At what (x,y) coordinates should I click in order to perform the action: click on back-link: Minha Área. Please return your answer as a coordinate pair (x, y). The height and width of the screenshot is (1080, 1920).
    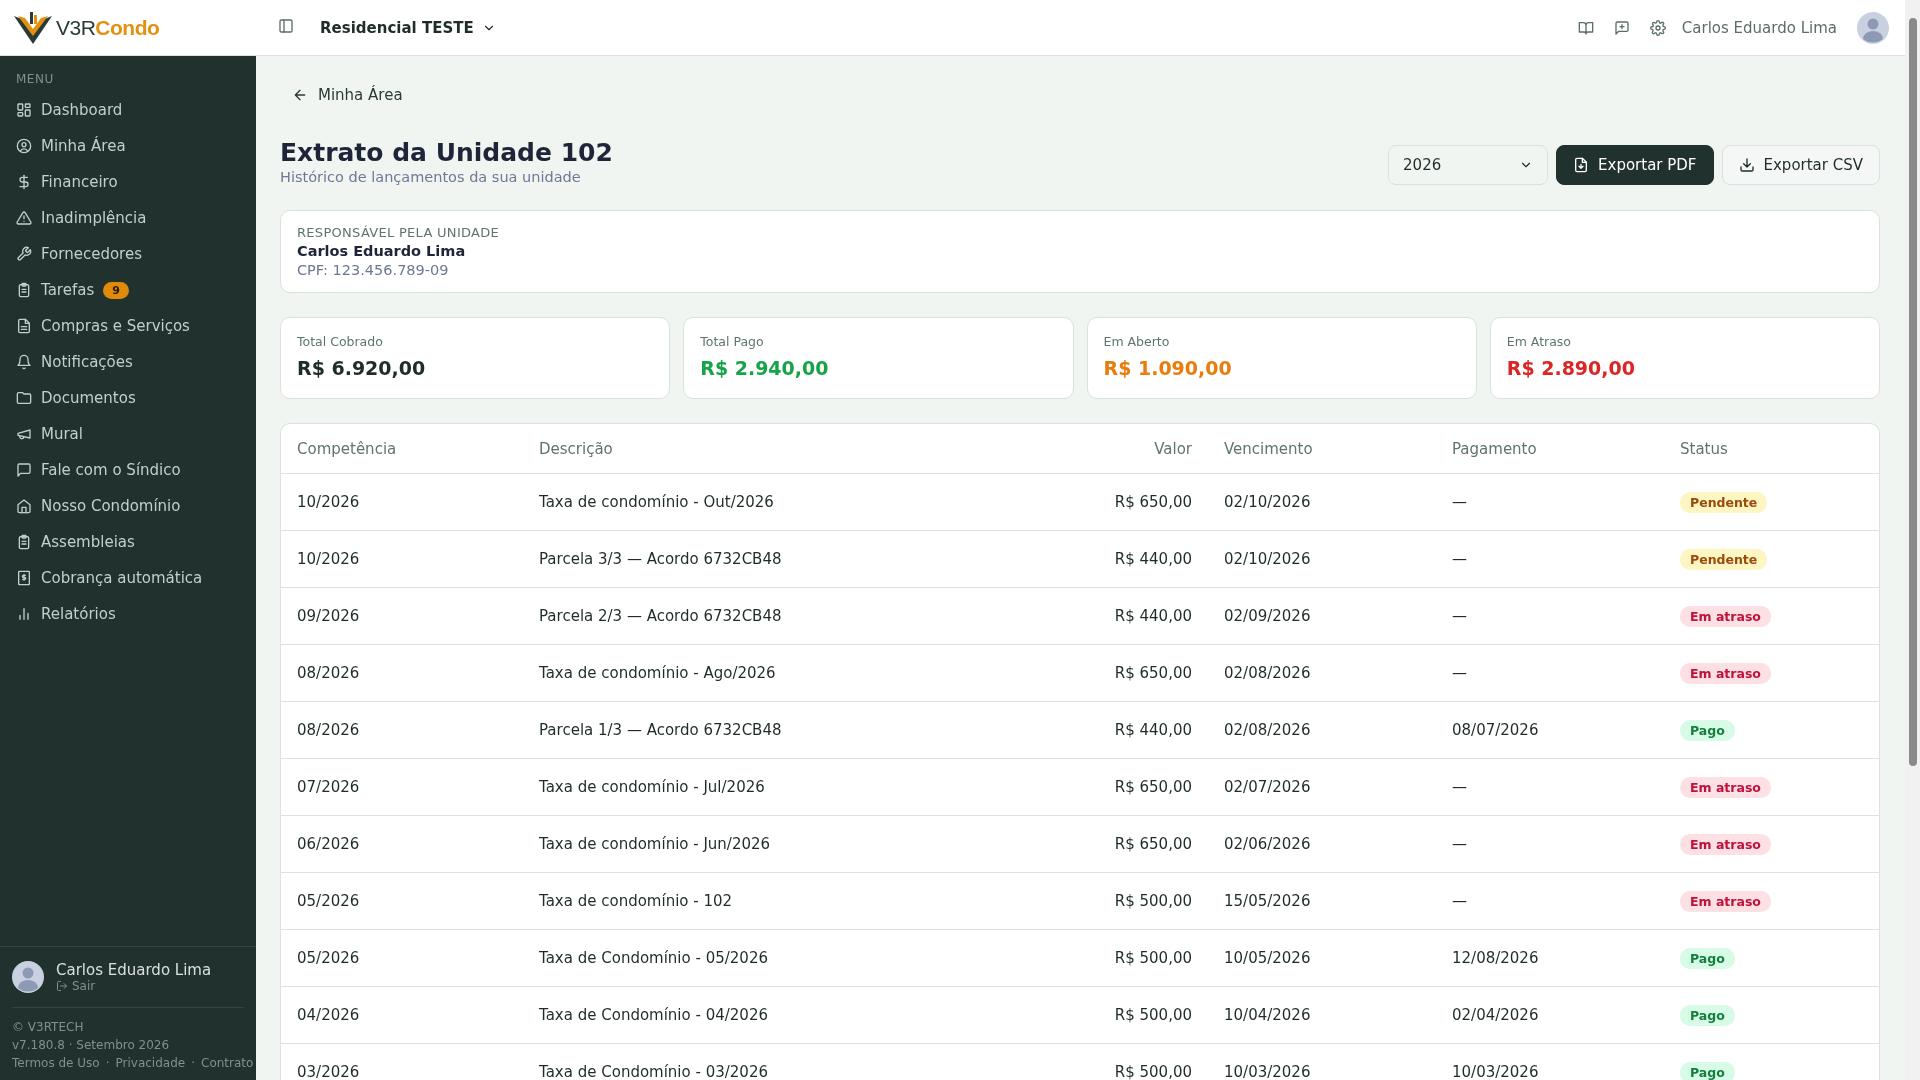
    Looking at the image, I should click on (341, 95).